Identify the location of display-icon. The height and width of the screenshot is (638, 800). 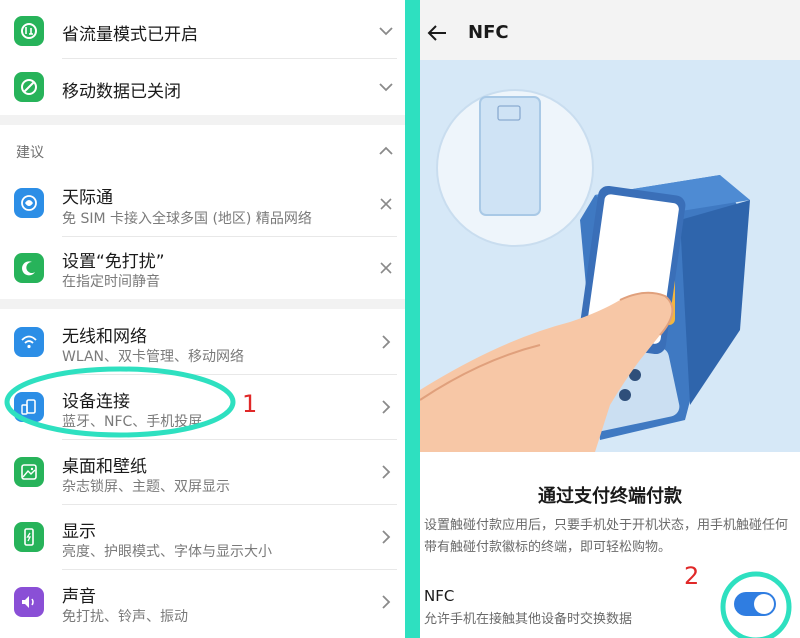
(29, 537).